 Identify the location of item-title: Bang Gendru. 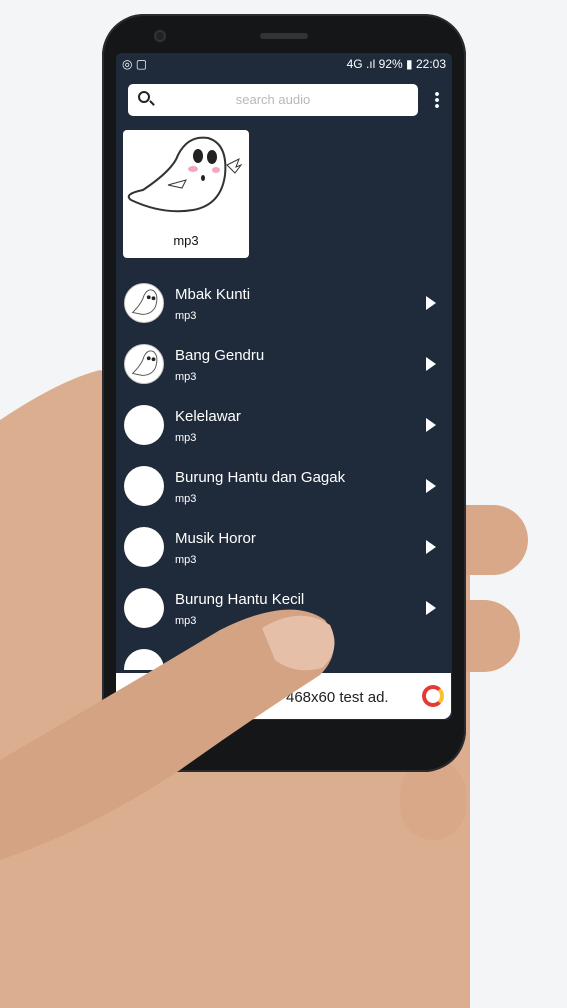
(220, 355).